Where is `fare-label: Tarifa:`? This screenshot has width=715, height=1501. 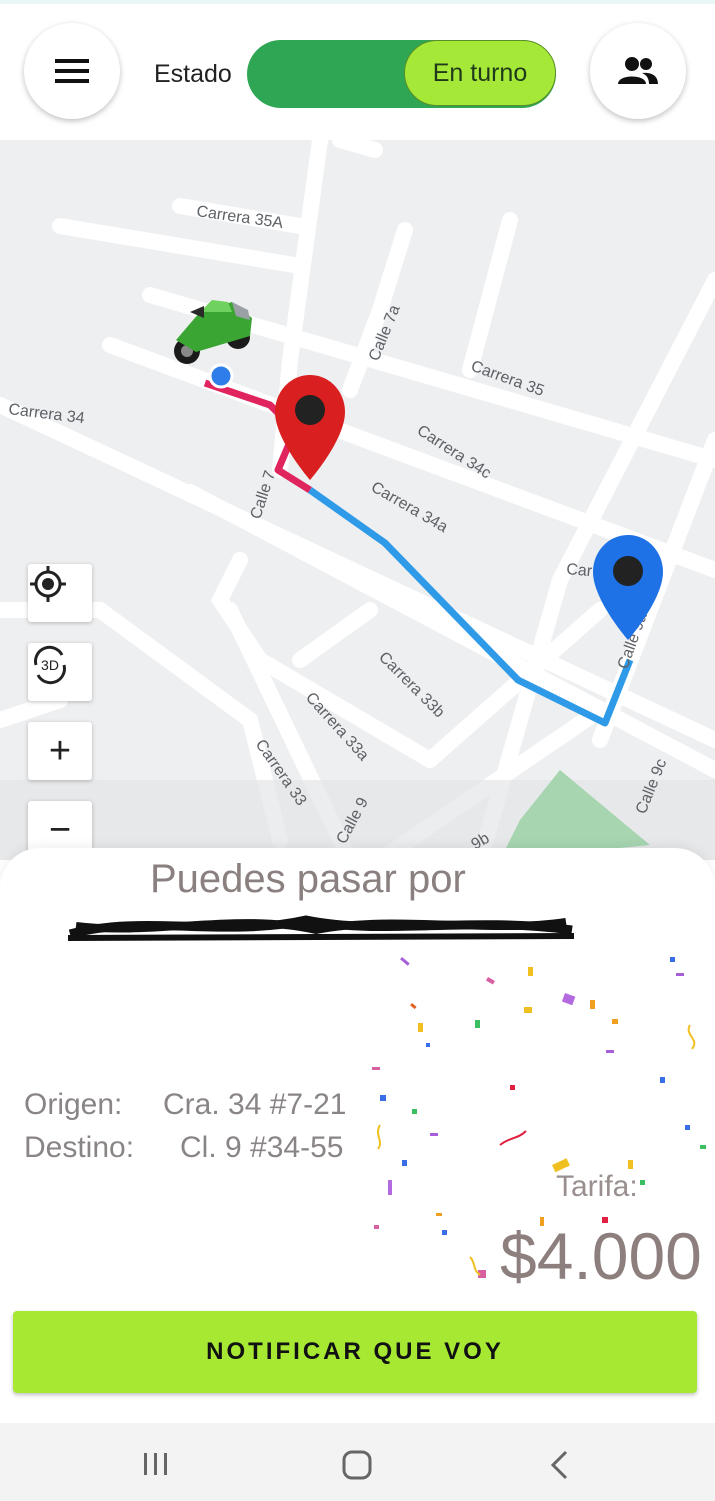 fare-label: Tarifa: is located at coordinates (597, 1186).